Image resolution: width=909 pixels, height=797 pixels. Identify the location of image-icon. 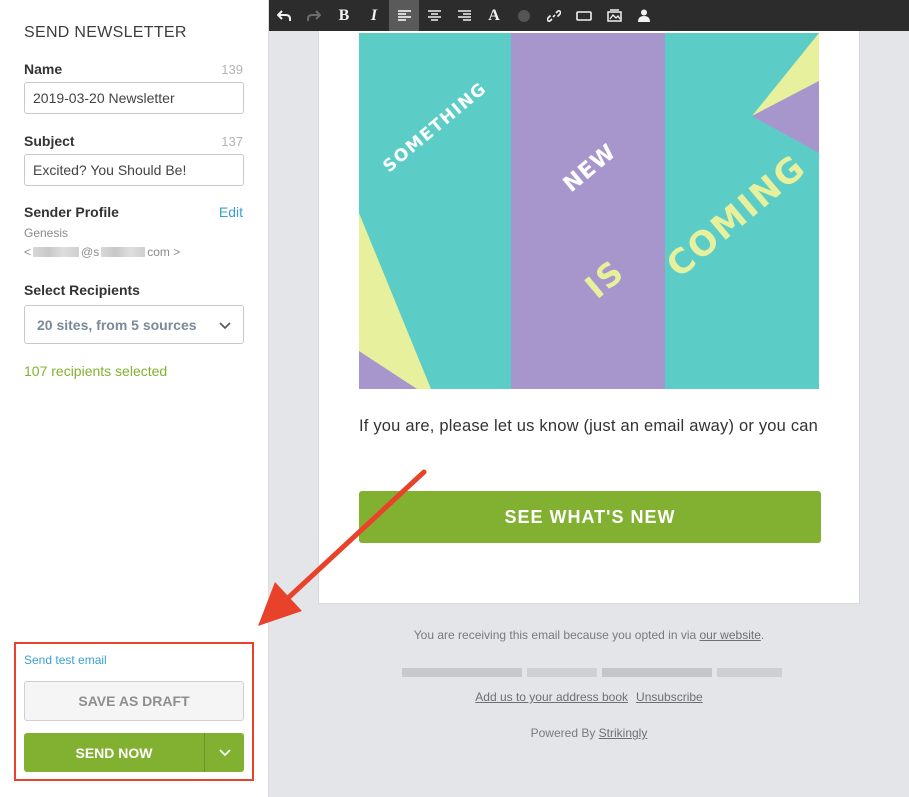
(614, 15).